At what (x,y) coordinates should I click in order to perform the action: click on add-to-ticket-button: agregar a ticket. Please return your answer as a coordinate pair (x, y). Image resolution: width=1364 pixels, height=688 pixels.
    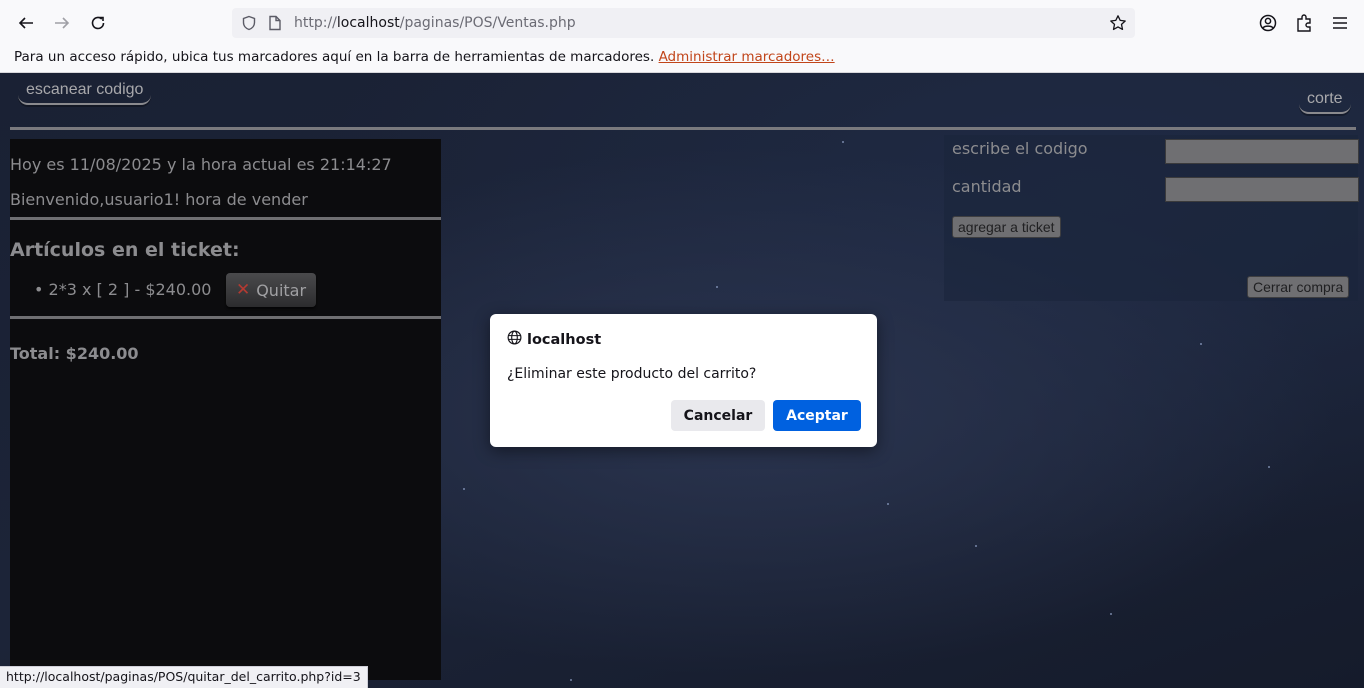
    Looking at the image, I should click on (1006, 227).